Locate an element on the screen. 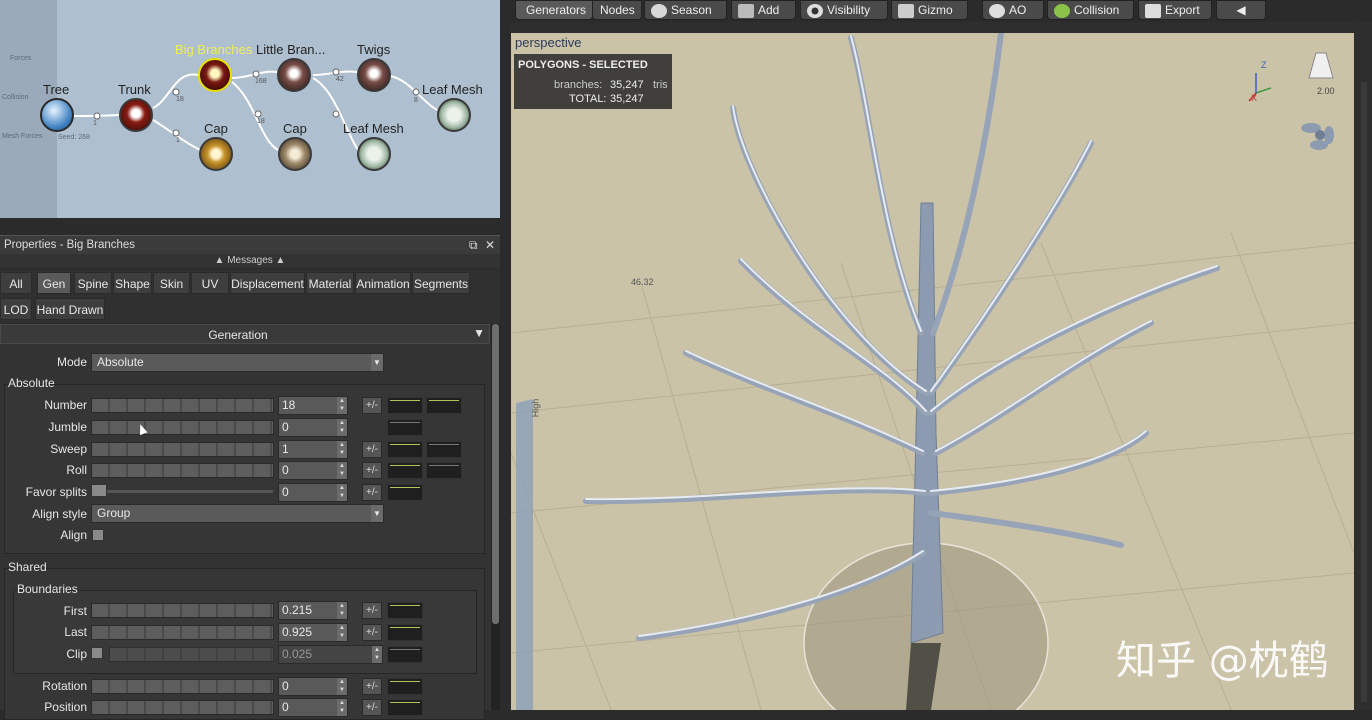 The width and height of the screenshot is (1372, 720). tab-shape: Shape is located at coordinates (132, 283).